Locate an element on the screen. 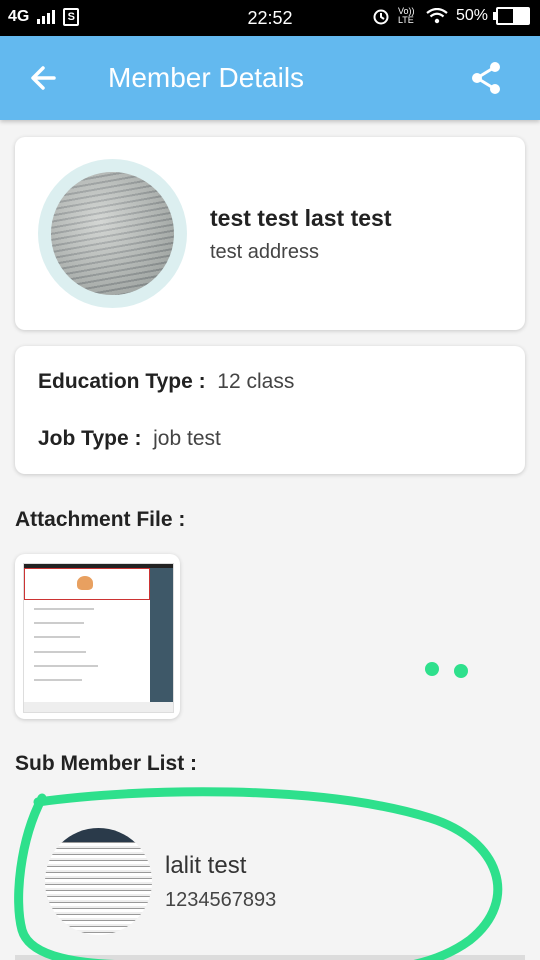 Image resolution: width=540 pixels, height=960 pixels. status-right: Vo)) LTE 50% is located at coordinates (451, 16).